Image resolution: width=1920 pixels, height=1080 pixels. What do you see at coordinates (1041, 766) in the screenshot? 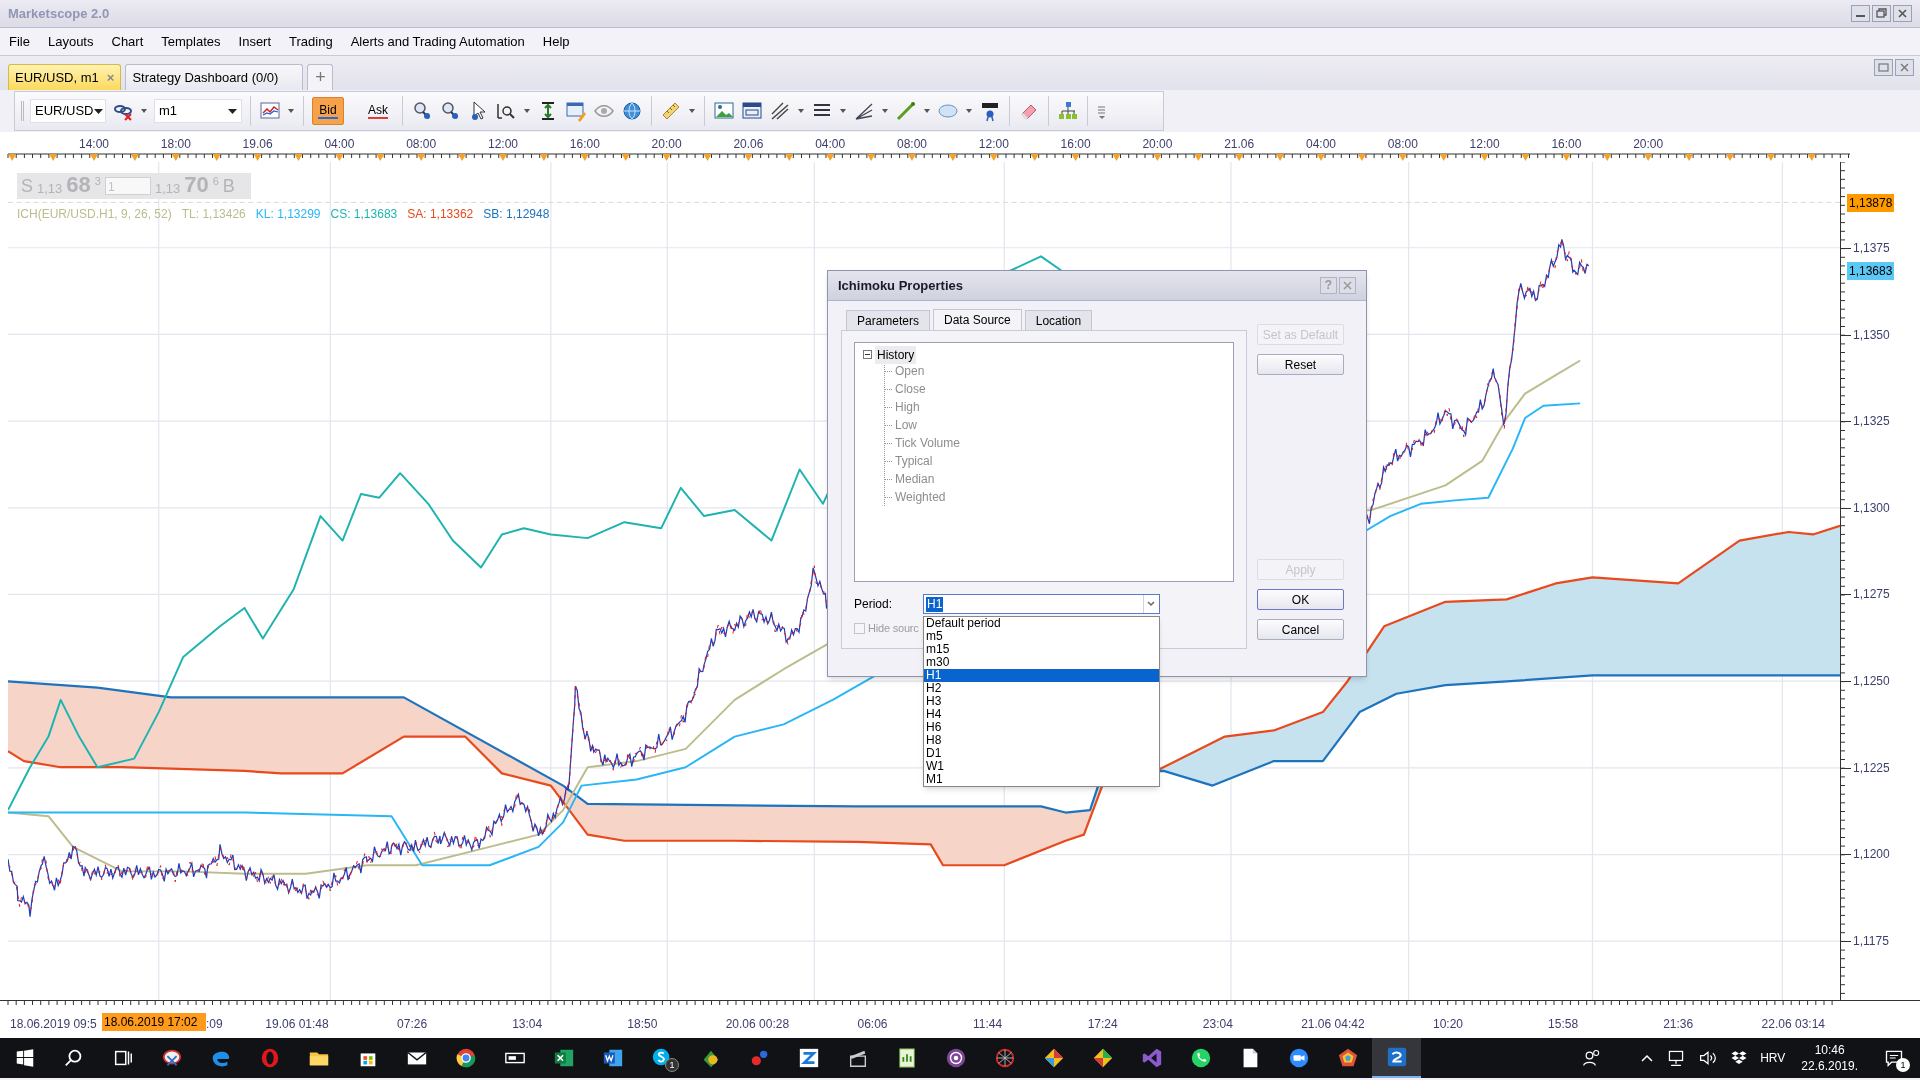
I see `dropdown-option: W1` at bounding box center [1041, 766].